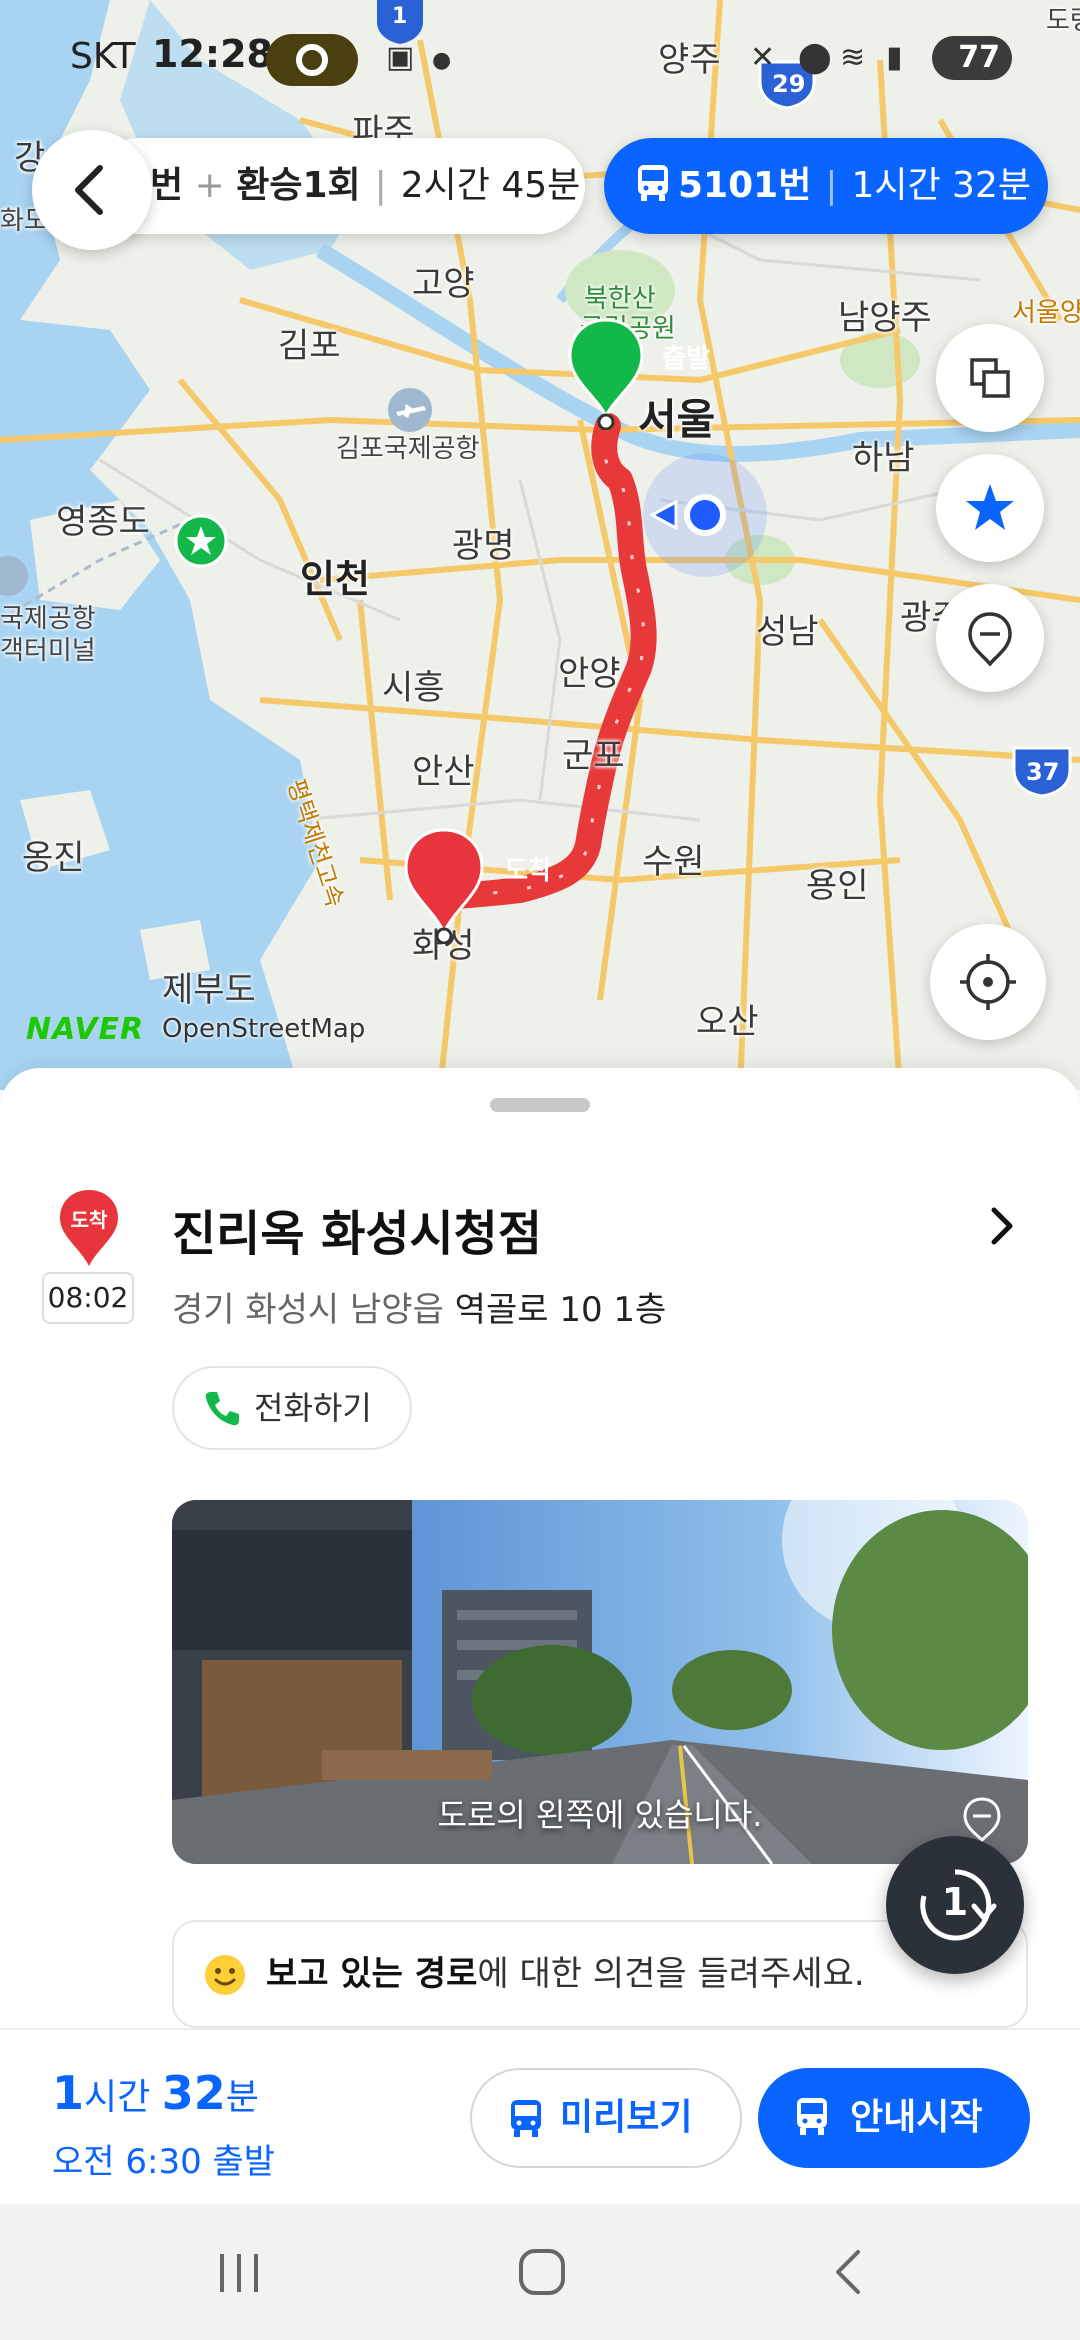 This screenshot has height=2340, width=1080. I want to click on arrive-pin: 도착, so click(477, 885).